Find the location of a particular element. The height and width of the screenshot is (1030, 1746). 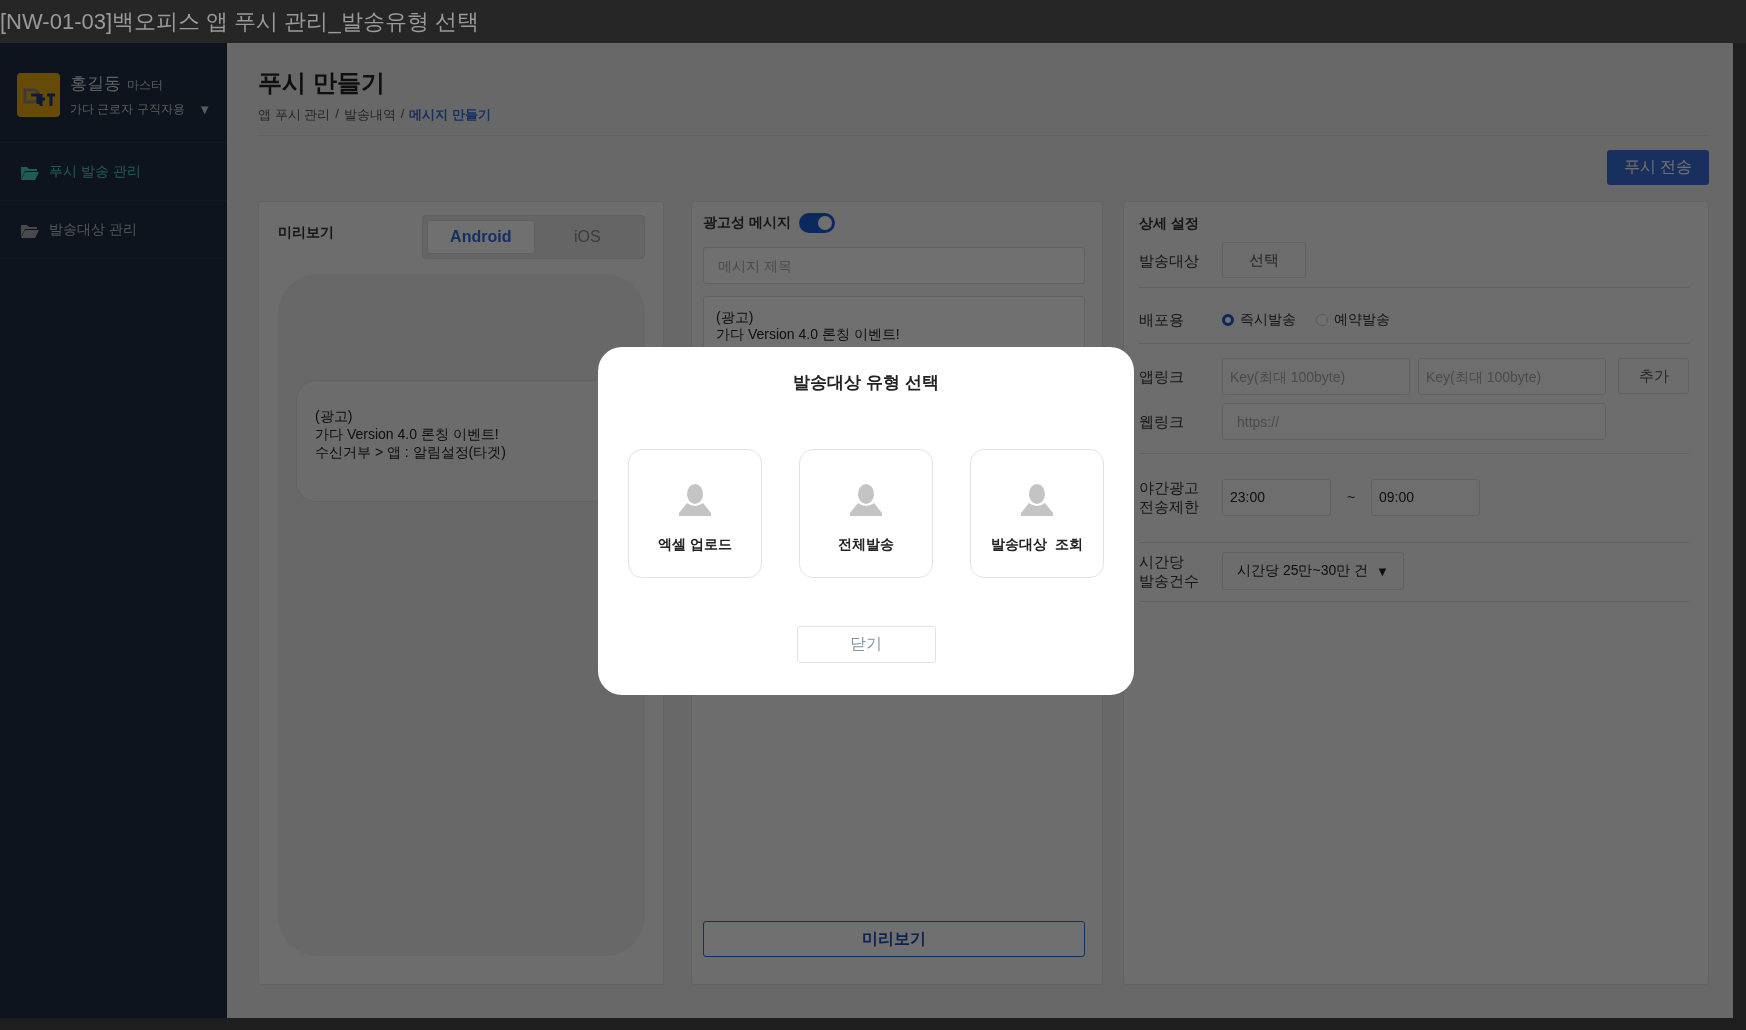

select-target-button: 선택 is located at coordinates (1264, 260).